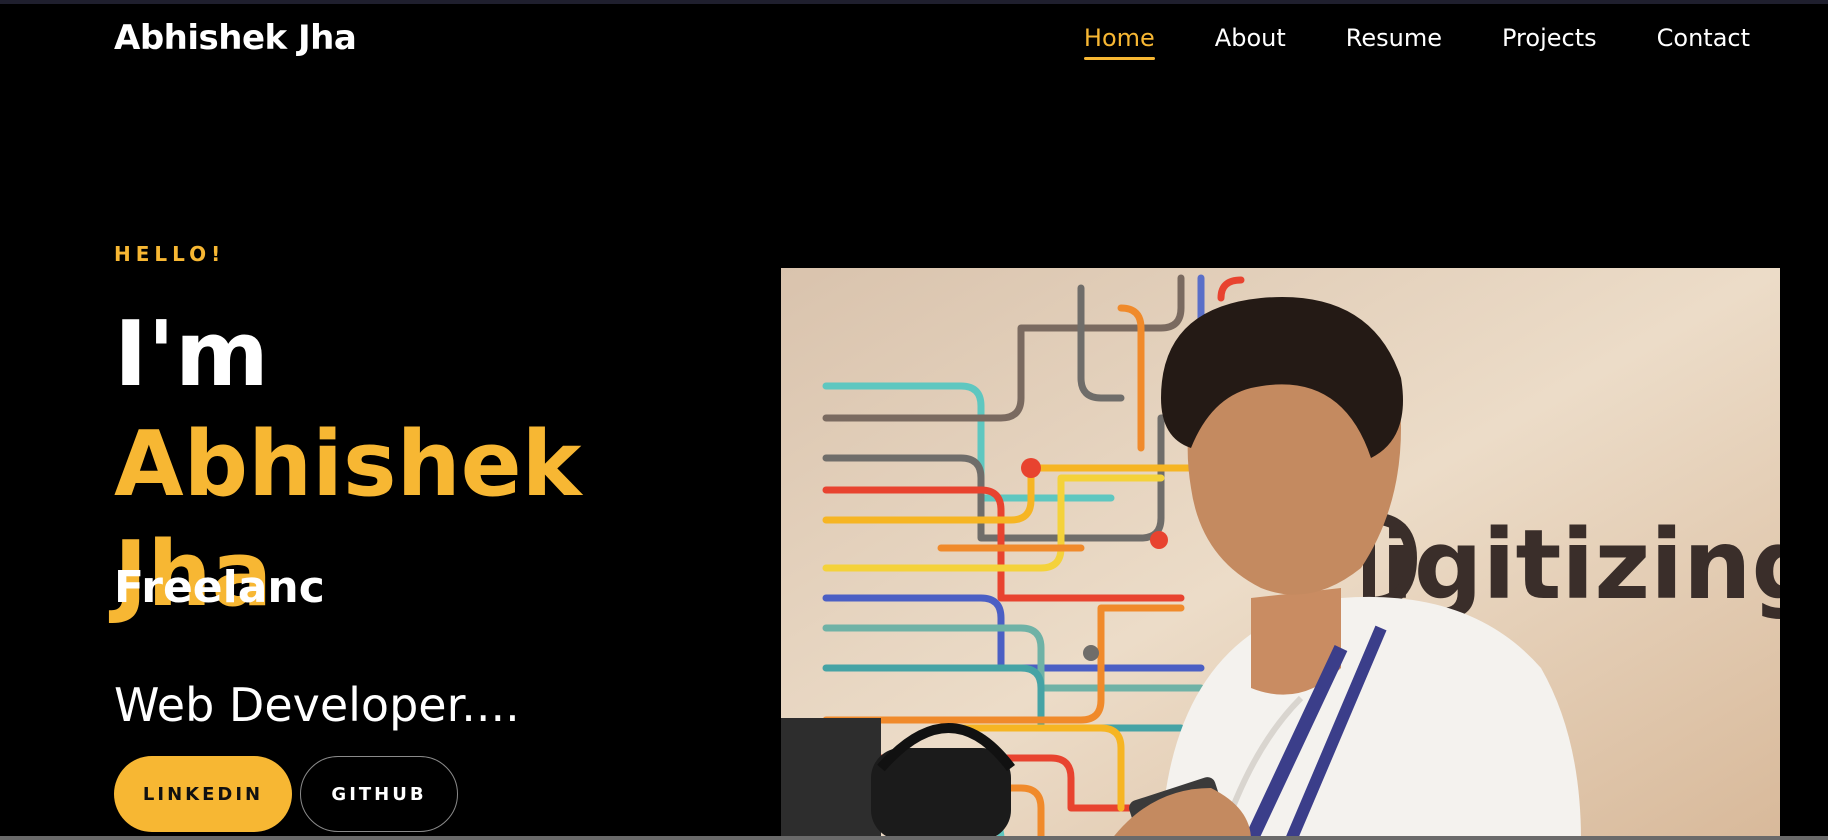 This screenshot has height=840, width=1828. Describe the element at coordinates (203, 794) in the screenshot. I see `linkedin-button: LINKEDIN` at that location.